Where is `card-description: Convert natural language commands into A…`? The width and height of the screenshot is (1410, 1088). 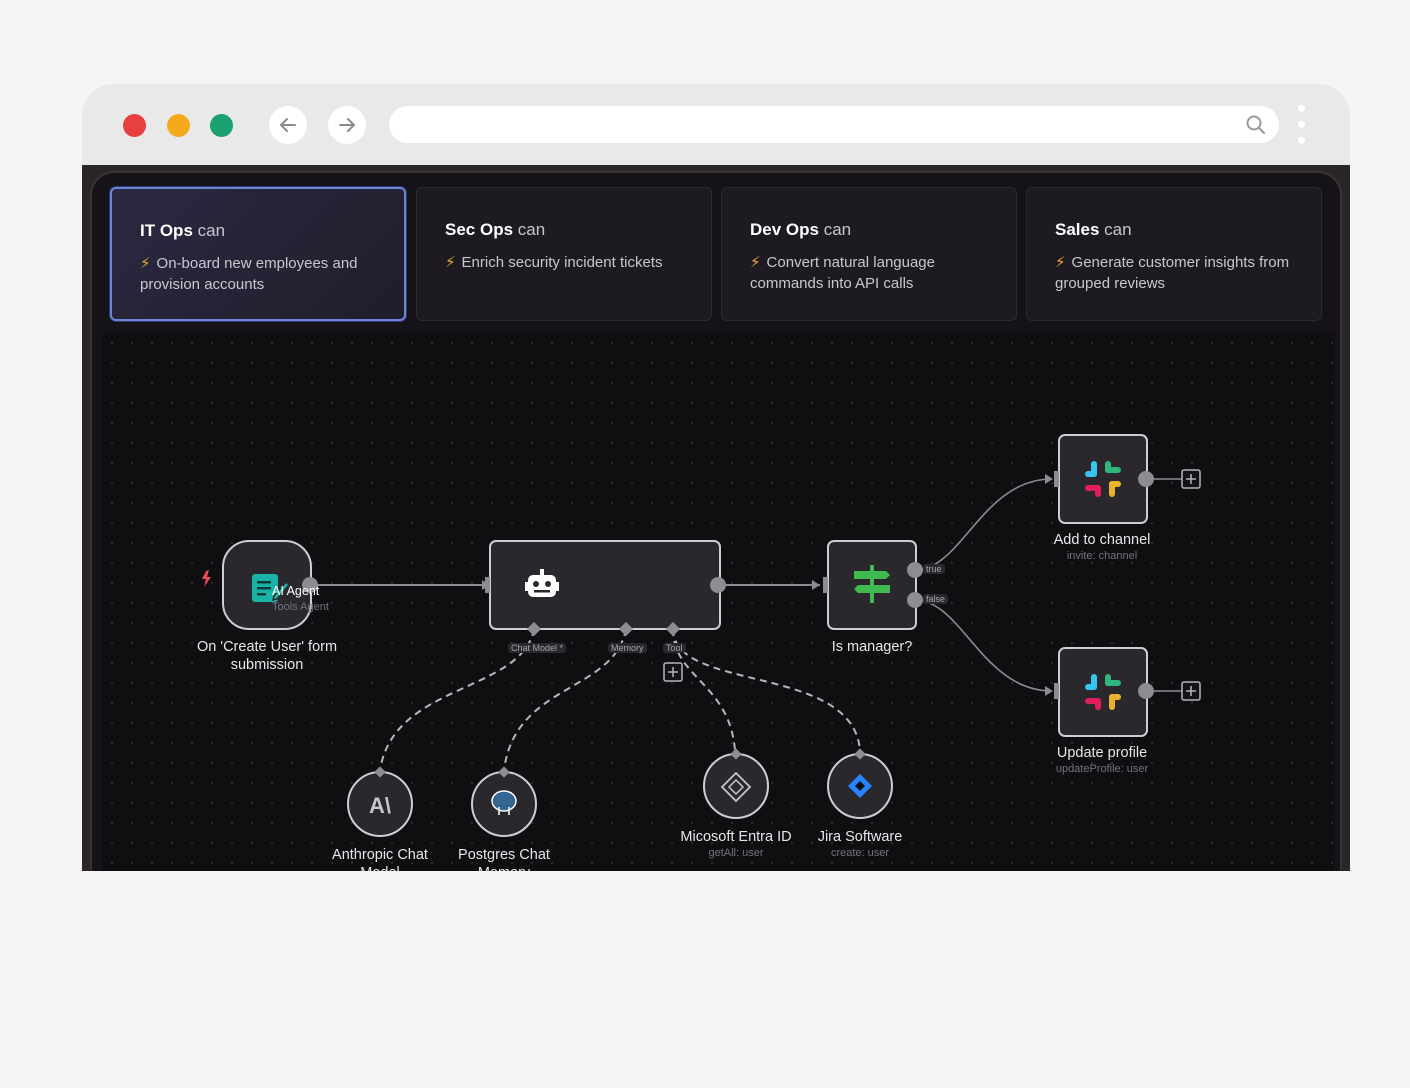 card-description: Convert natural language commands into A… is located at coordinates (842, 273).